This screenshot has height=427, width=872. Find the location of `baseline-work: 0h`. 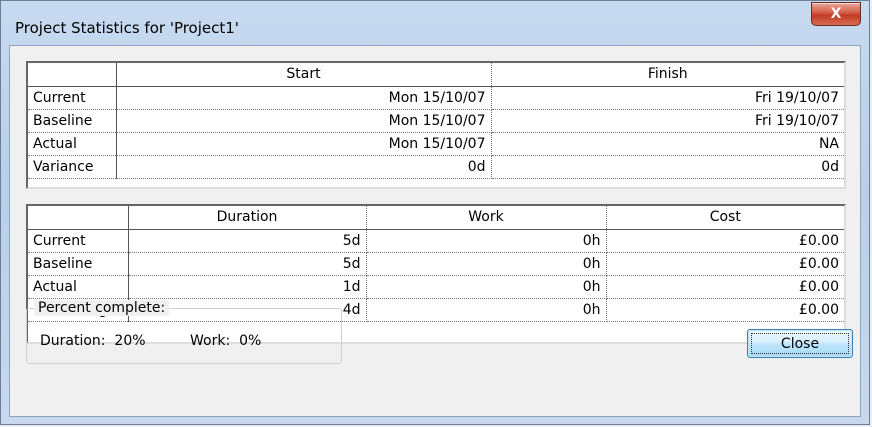

baseline-work: 0h is located at coordinates (486, 264).